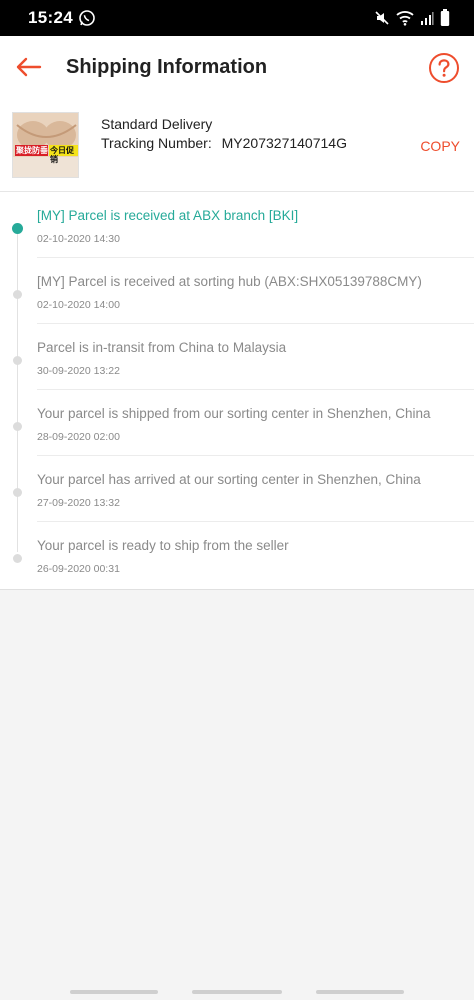 The image size is (474, 1000). I want to click on back-arrow-icon, so click(29, 67).